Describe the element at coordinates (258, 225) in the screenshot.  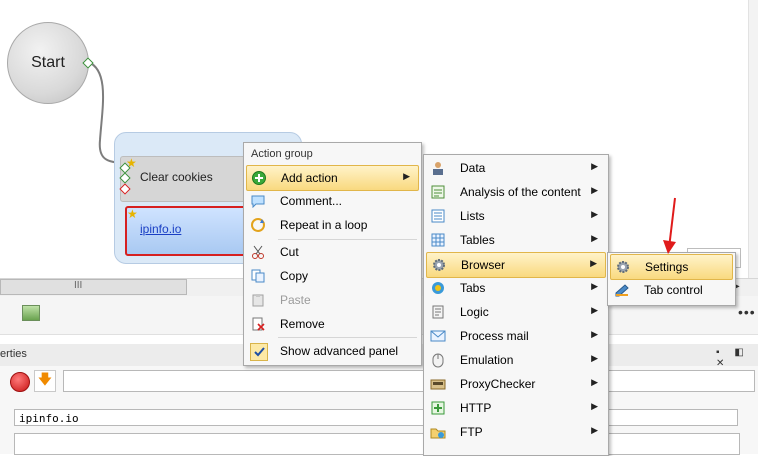
I see `loop-icon` at that location.